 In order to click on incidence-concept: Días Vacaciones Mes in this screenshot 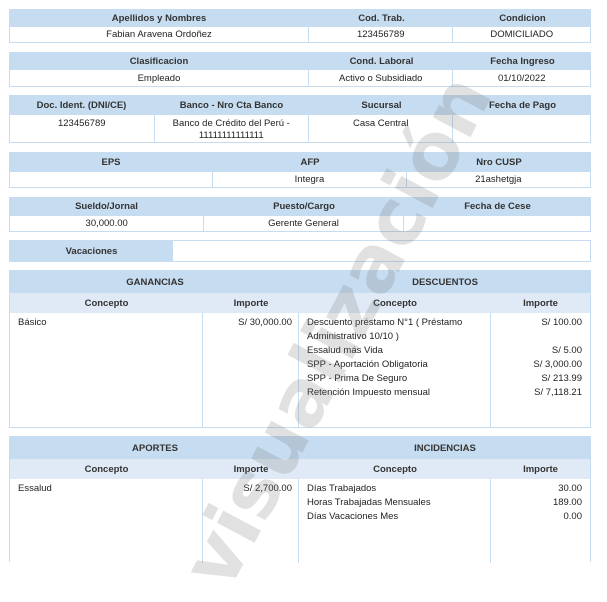, I will do `click(353, 516)`.